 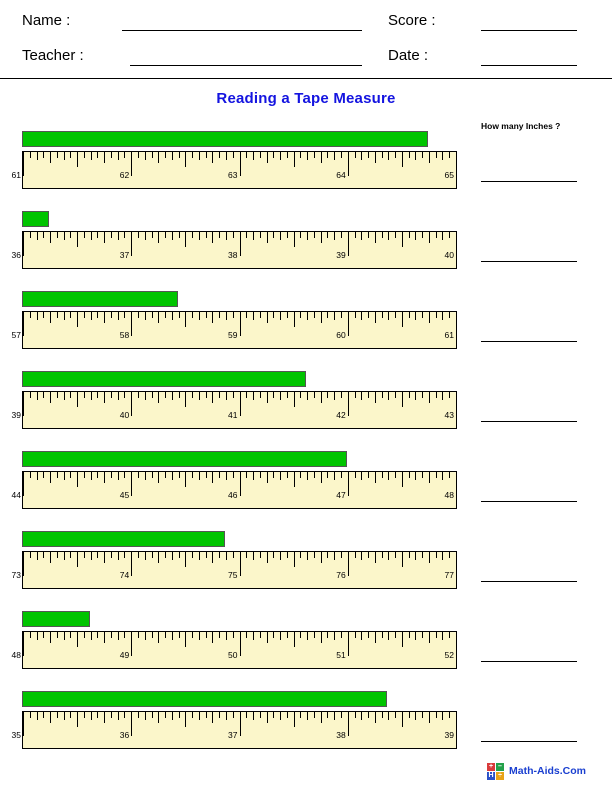 What do you see at coordinates (235, 326) in the screenshot?
I see `problem-row: 57 58 59 60 61` at bounding box center [235, 326].